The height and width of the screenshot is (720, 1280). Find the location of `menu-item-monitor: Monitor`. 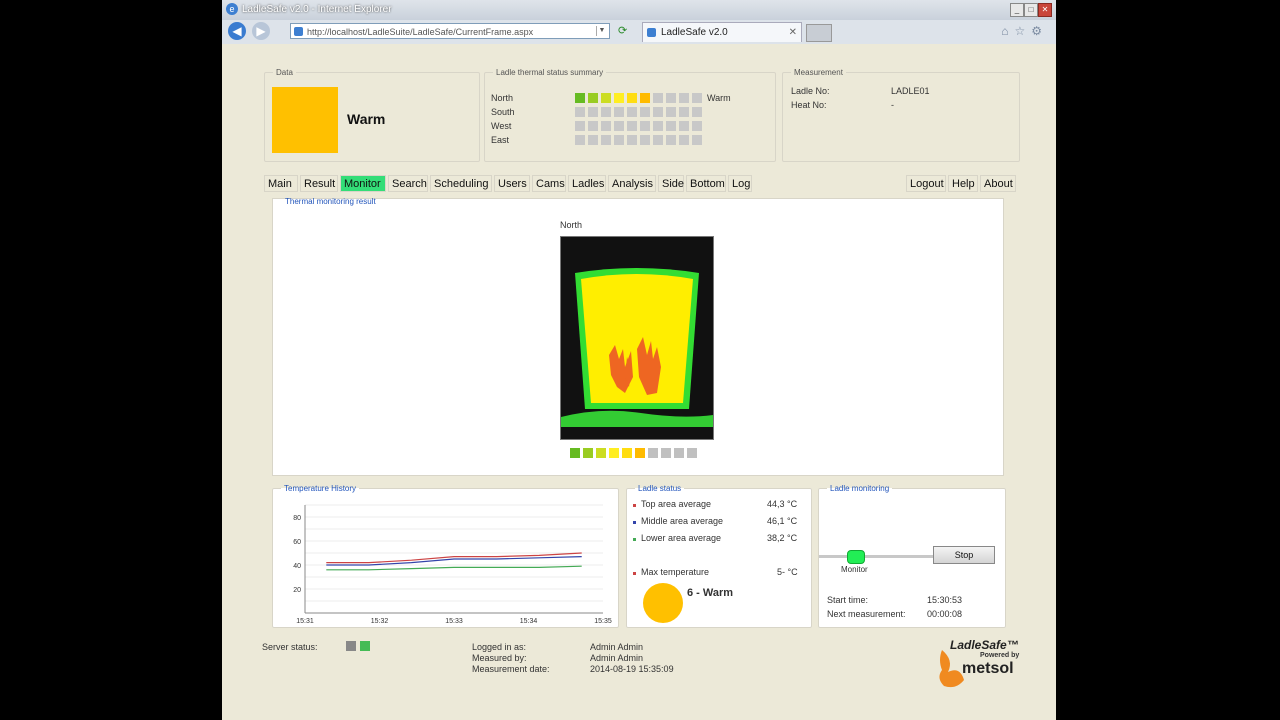

menu-item-monitor: Monitor is located at coordinates (363, 183).